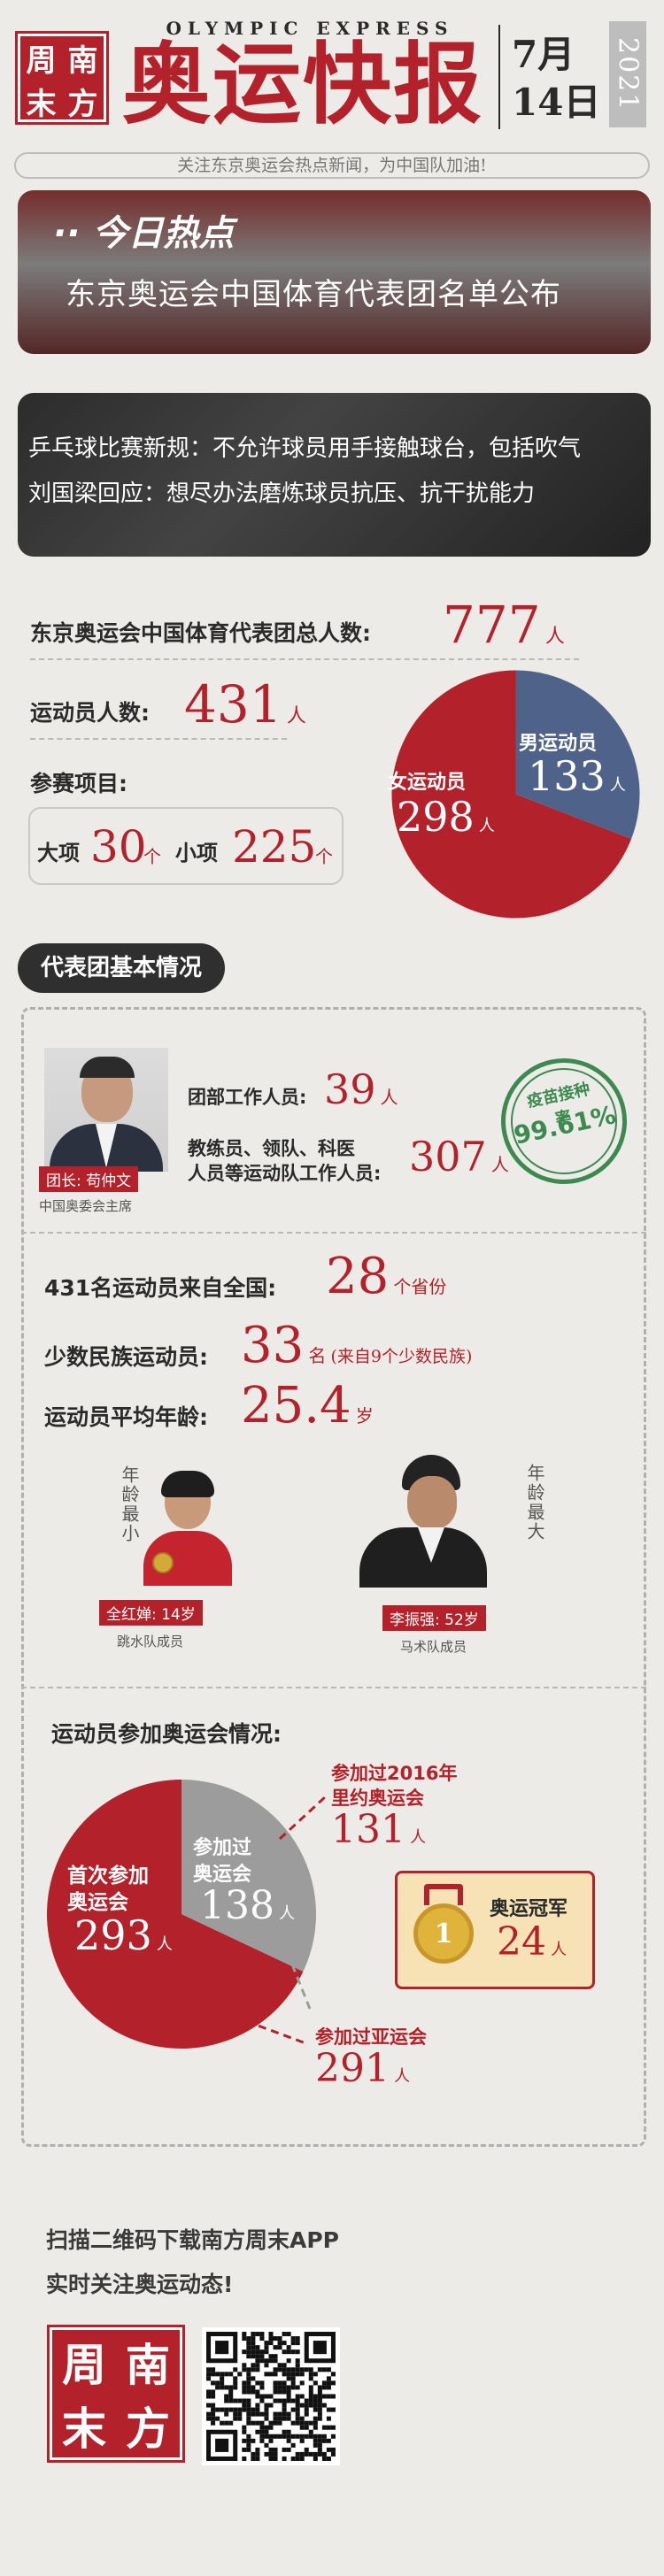 The width and height of the screenshot is (664, 2576). I want to click on champion-label: 奥运冠军, so click(529, 1909).